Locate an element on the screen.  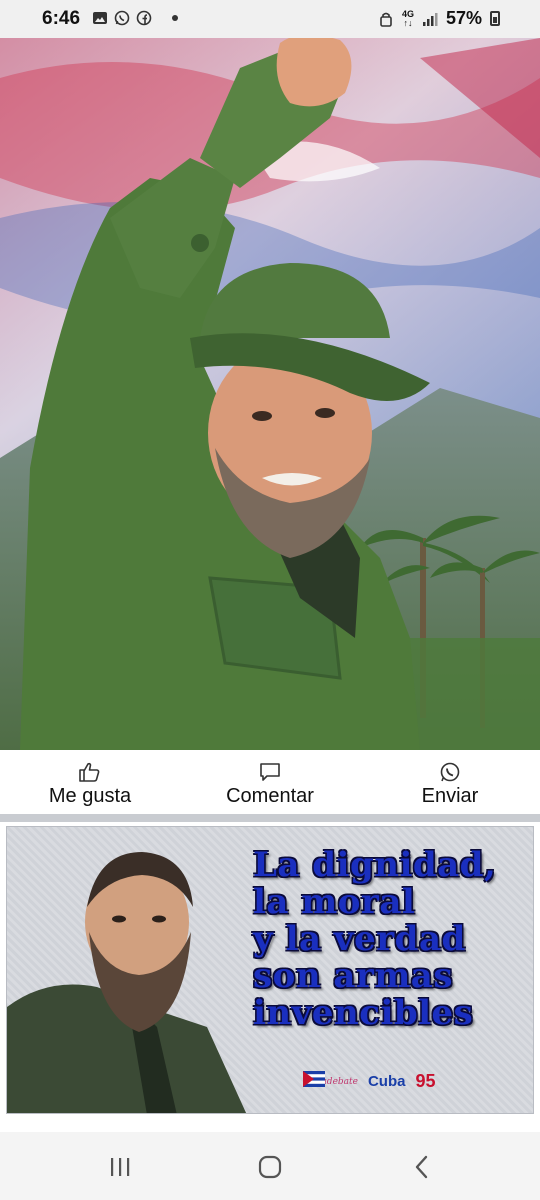
status-time: 6:46 is located at coordinates (61, 18).